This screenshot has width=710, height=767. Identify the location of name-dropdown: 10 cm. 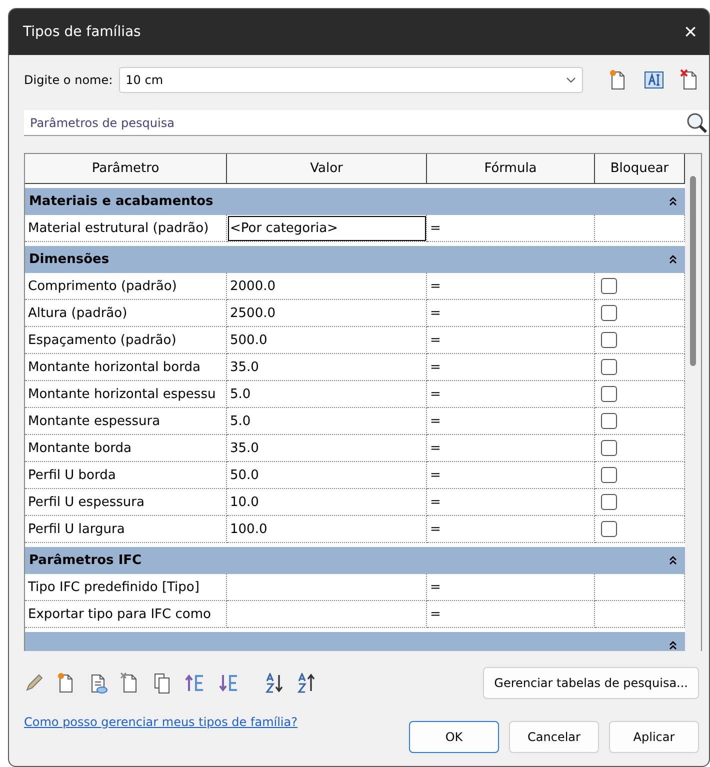
(350, 80).